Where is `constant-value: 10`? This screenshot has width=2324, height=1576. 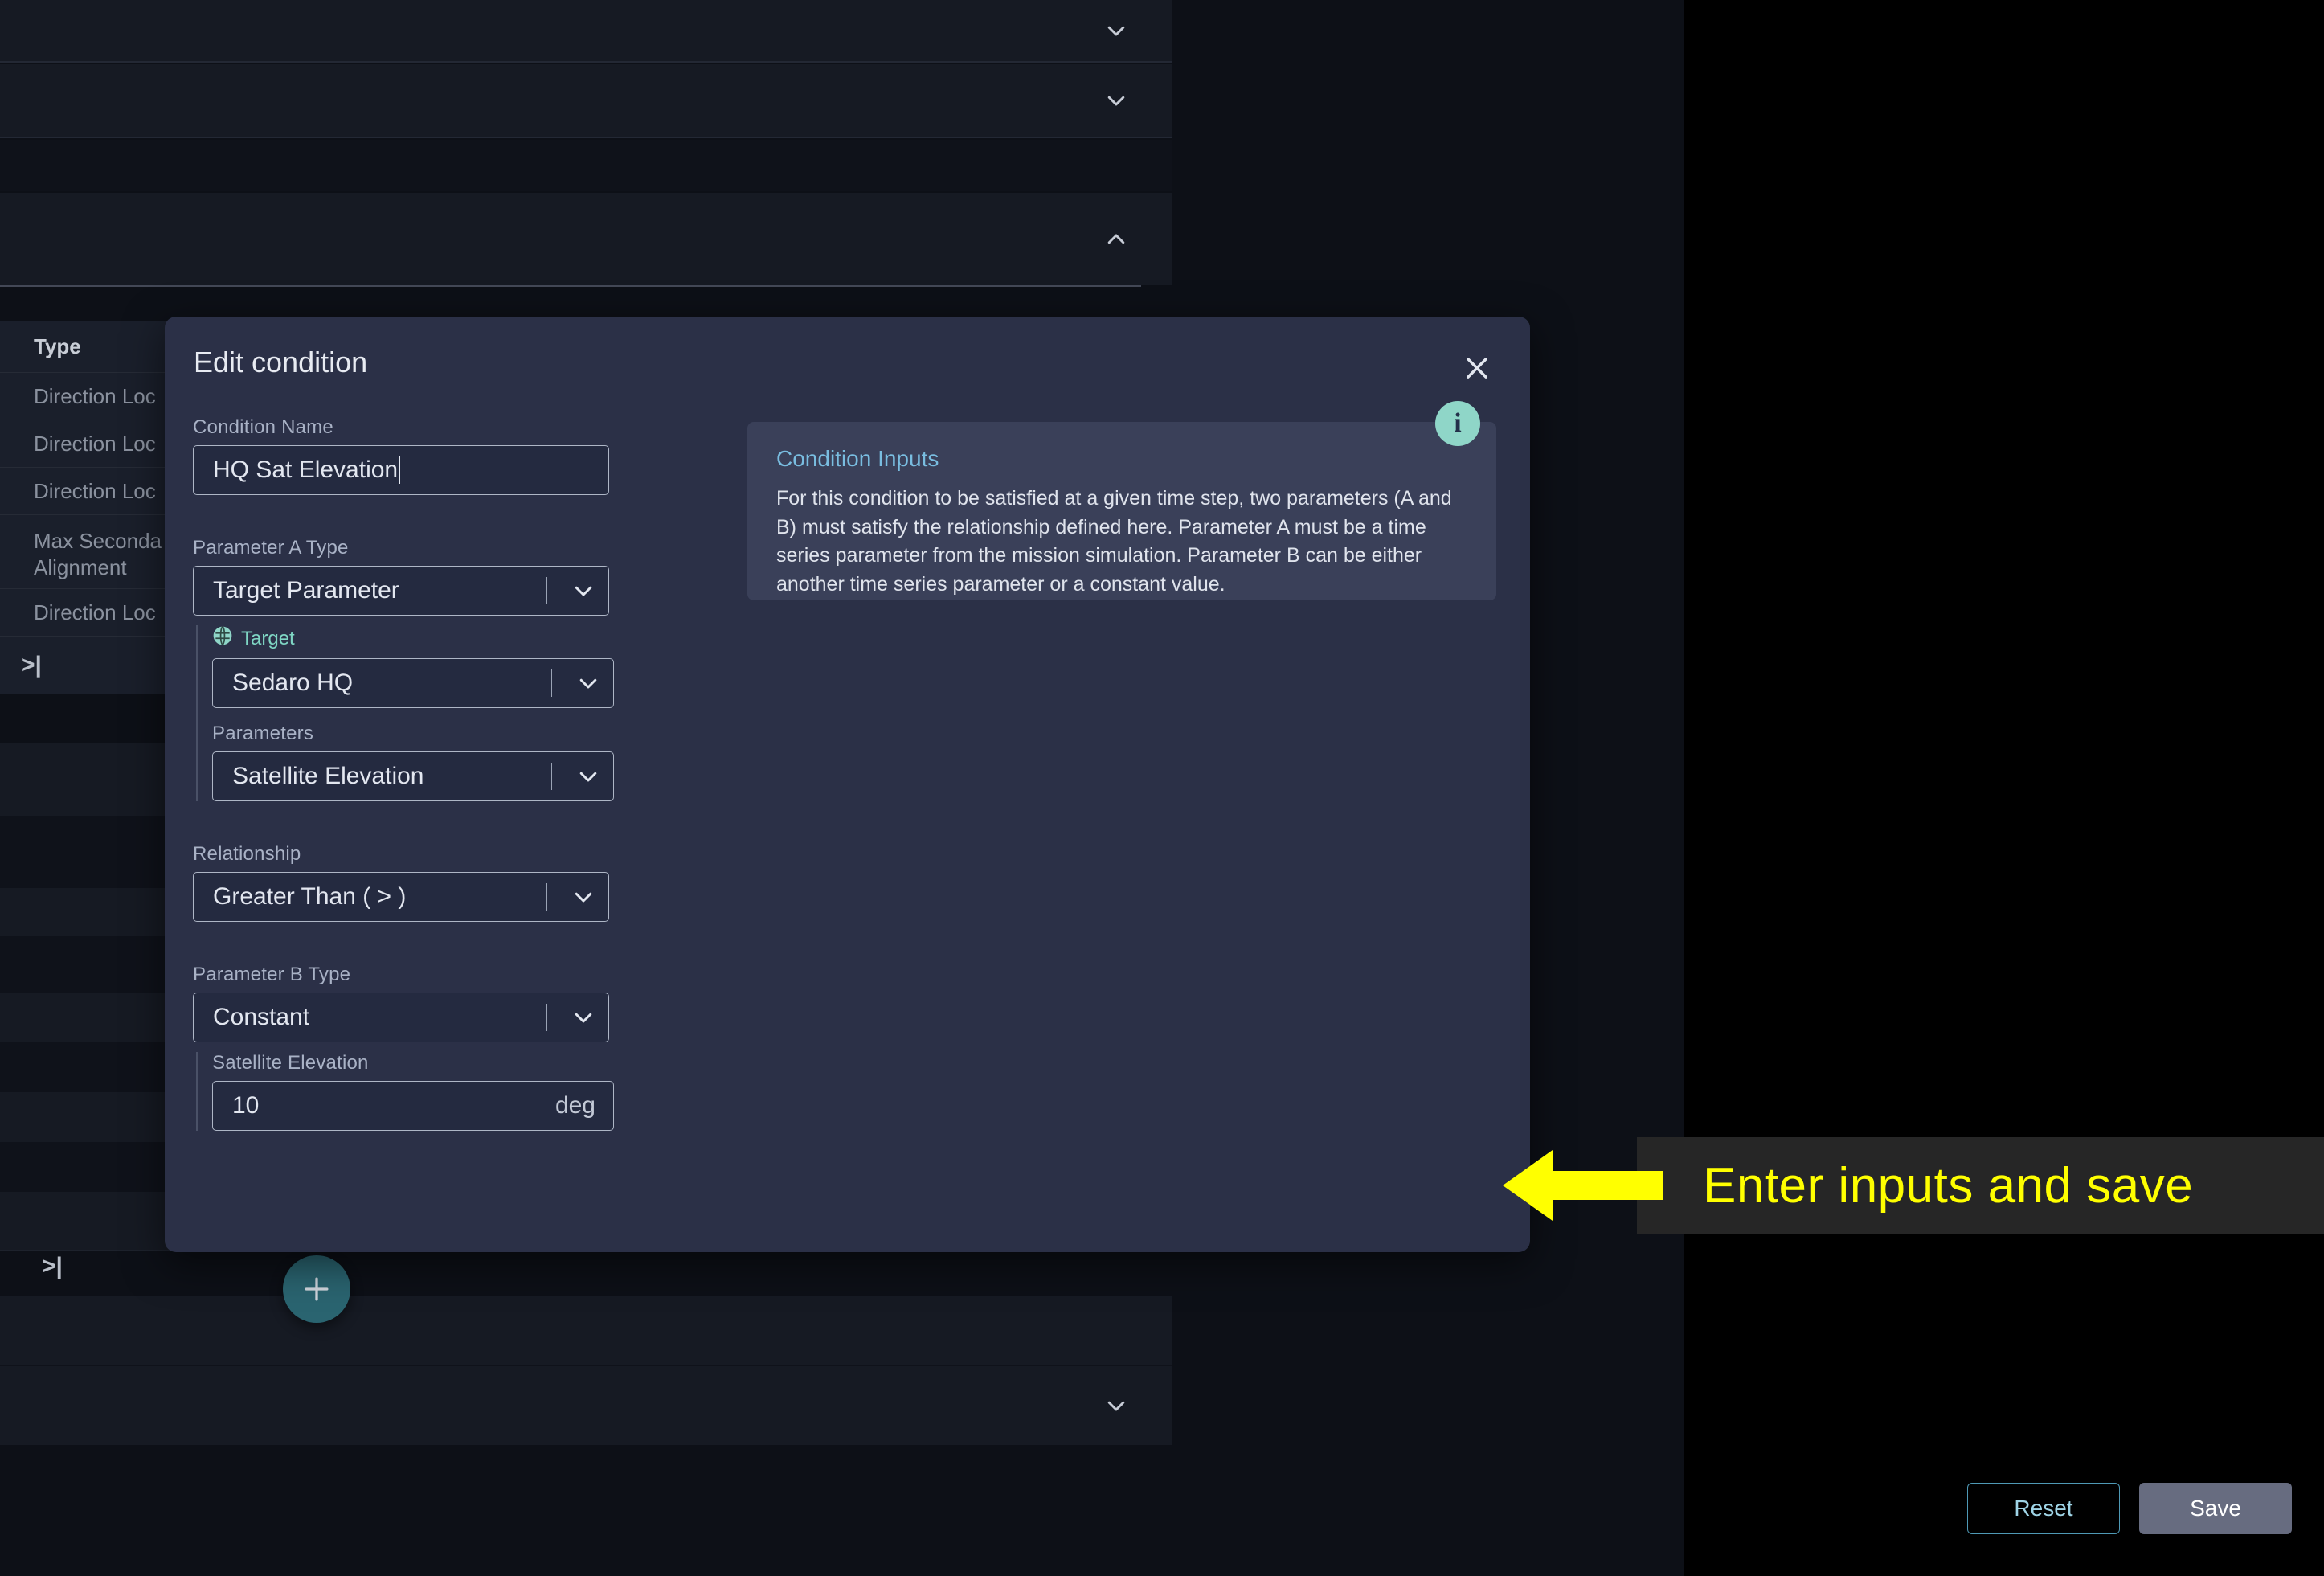
constant-value: 10 is located at coordinates (246, 1105).